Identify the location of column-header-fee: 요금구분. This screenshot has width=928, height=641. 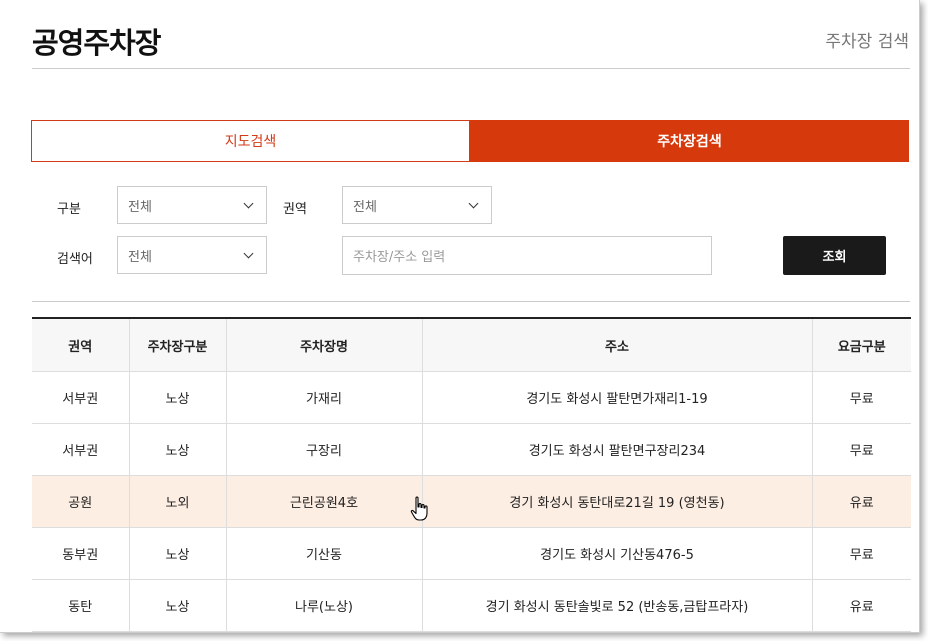
(861, 345).